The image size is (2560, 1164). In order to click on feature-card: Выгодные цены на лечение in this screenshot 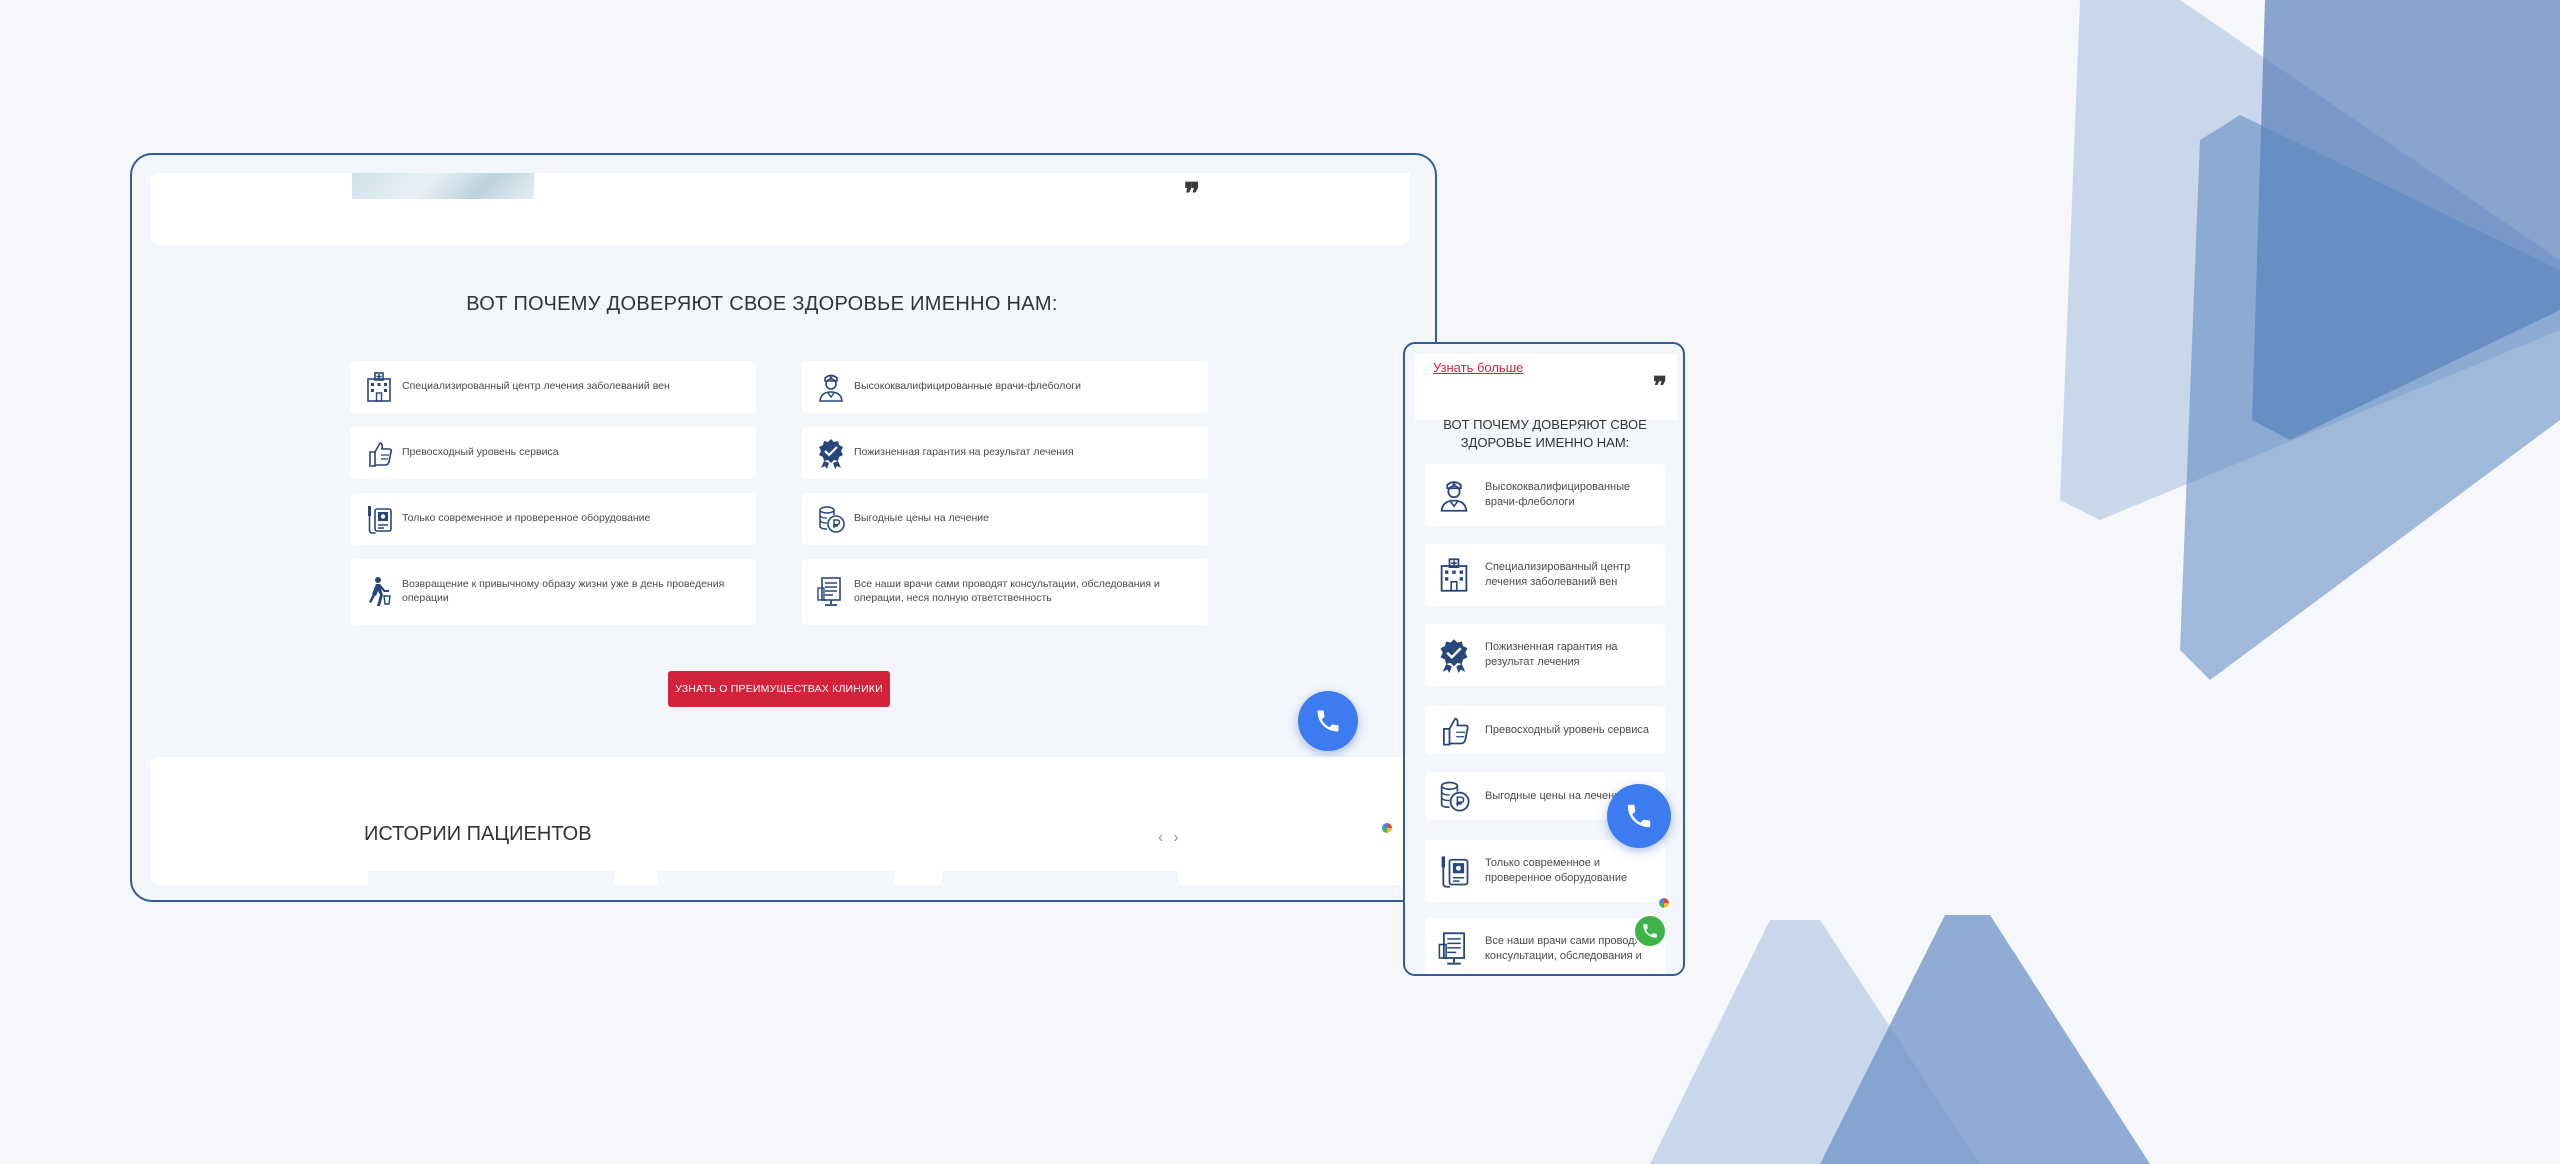, I will do `click(1005, 519)`.